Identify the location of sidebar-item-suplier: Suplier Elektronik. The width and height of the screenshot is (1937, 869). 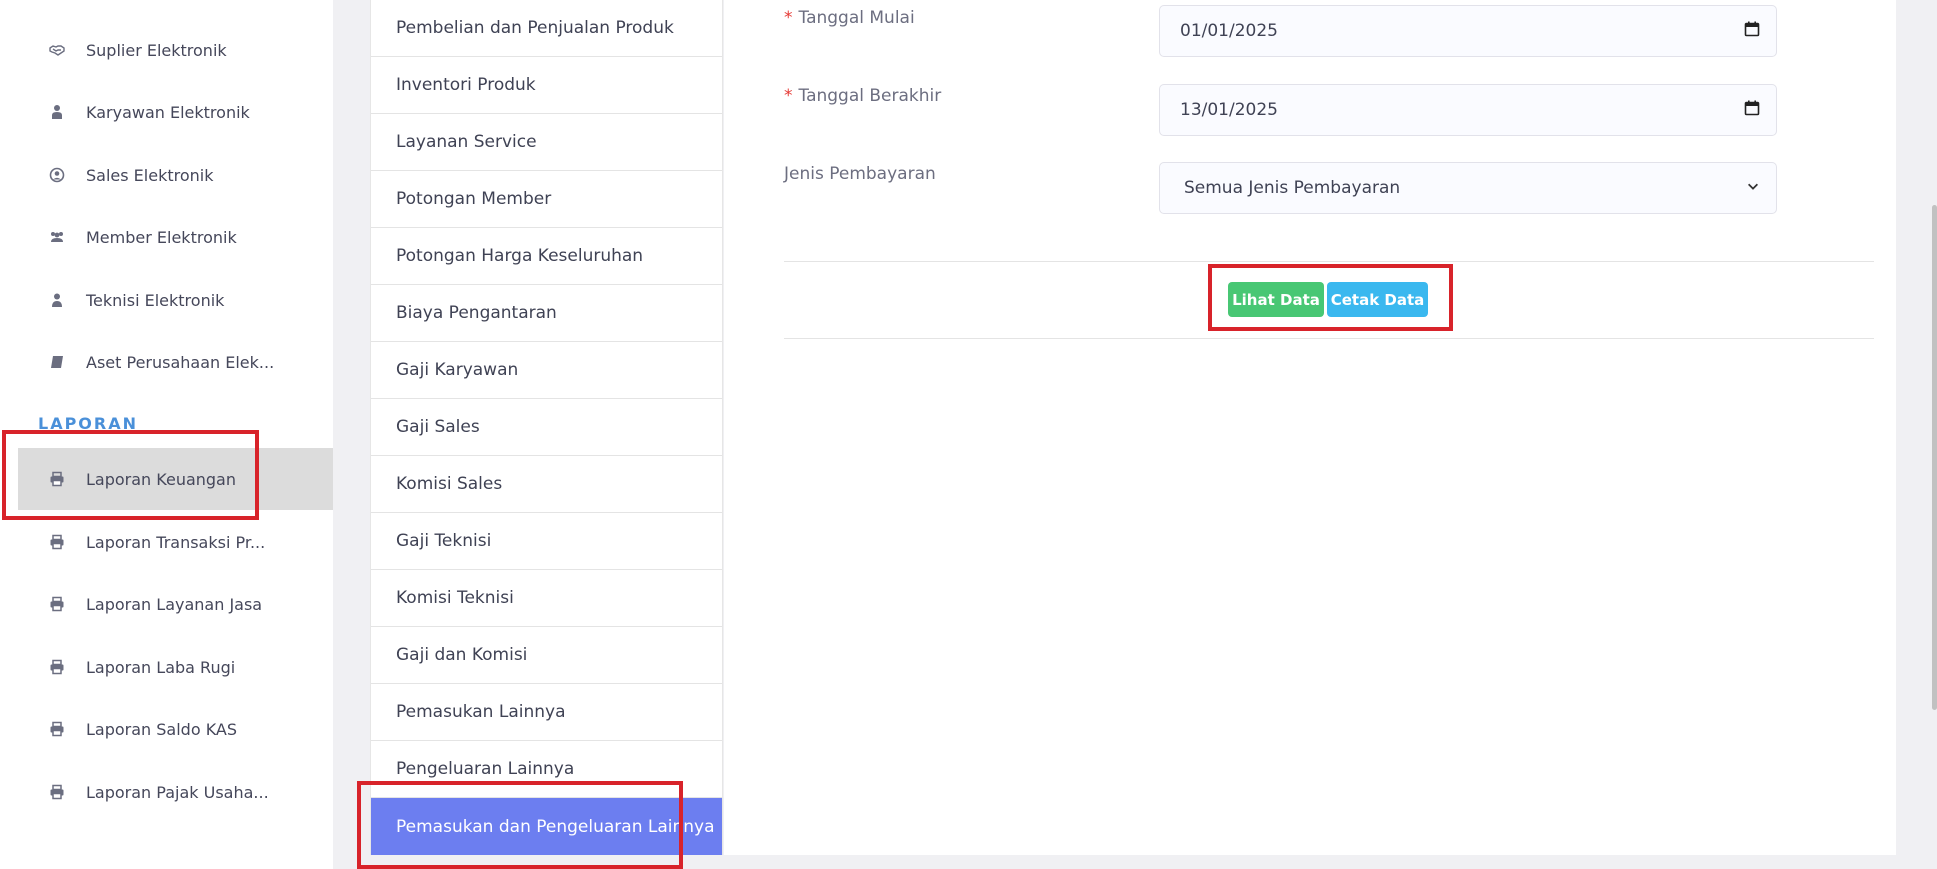
(175, 50).